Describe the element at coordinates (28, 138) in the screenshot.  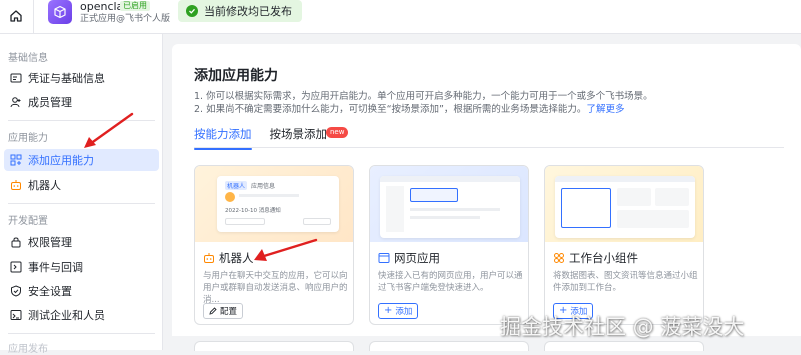
I see `sidebar-group-capabilities: 应用能力` at that location.